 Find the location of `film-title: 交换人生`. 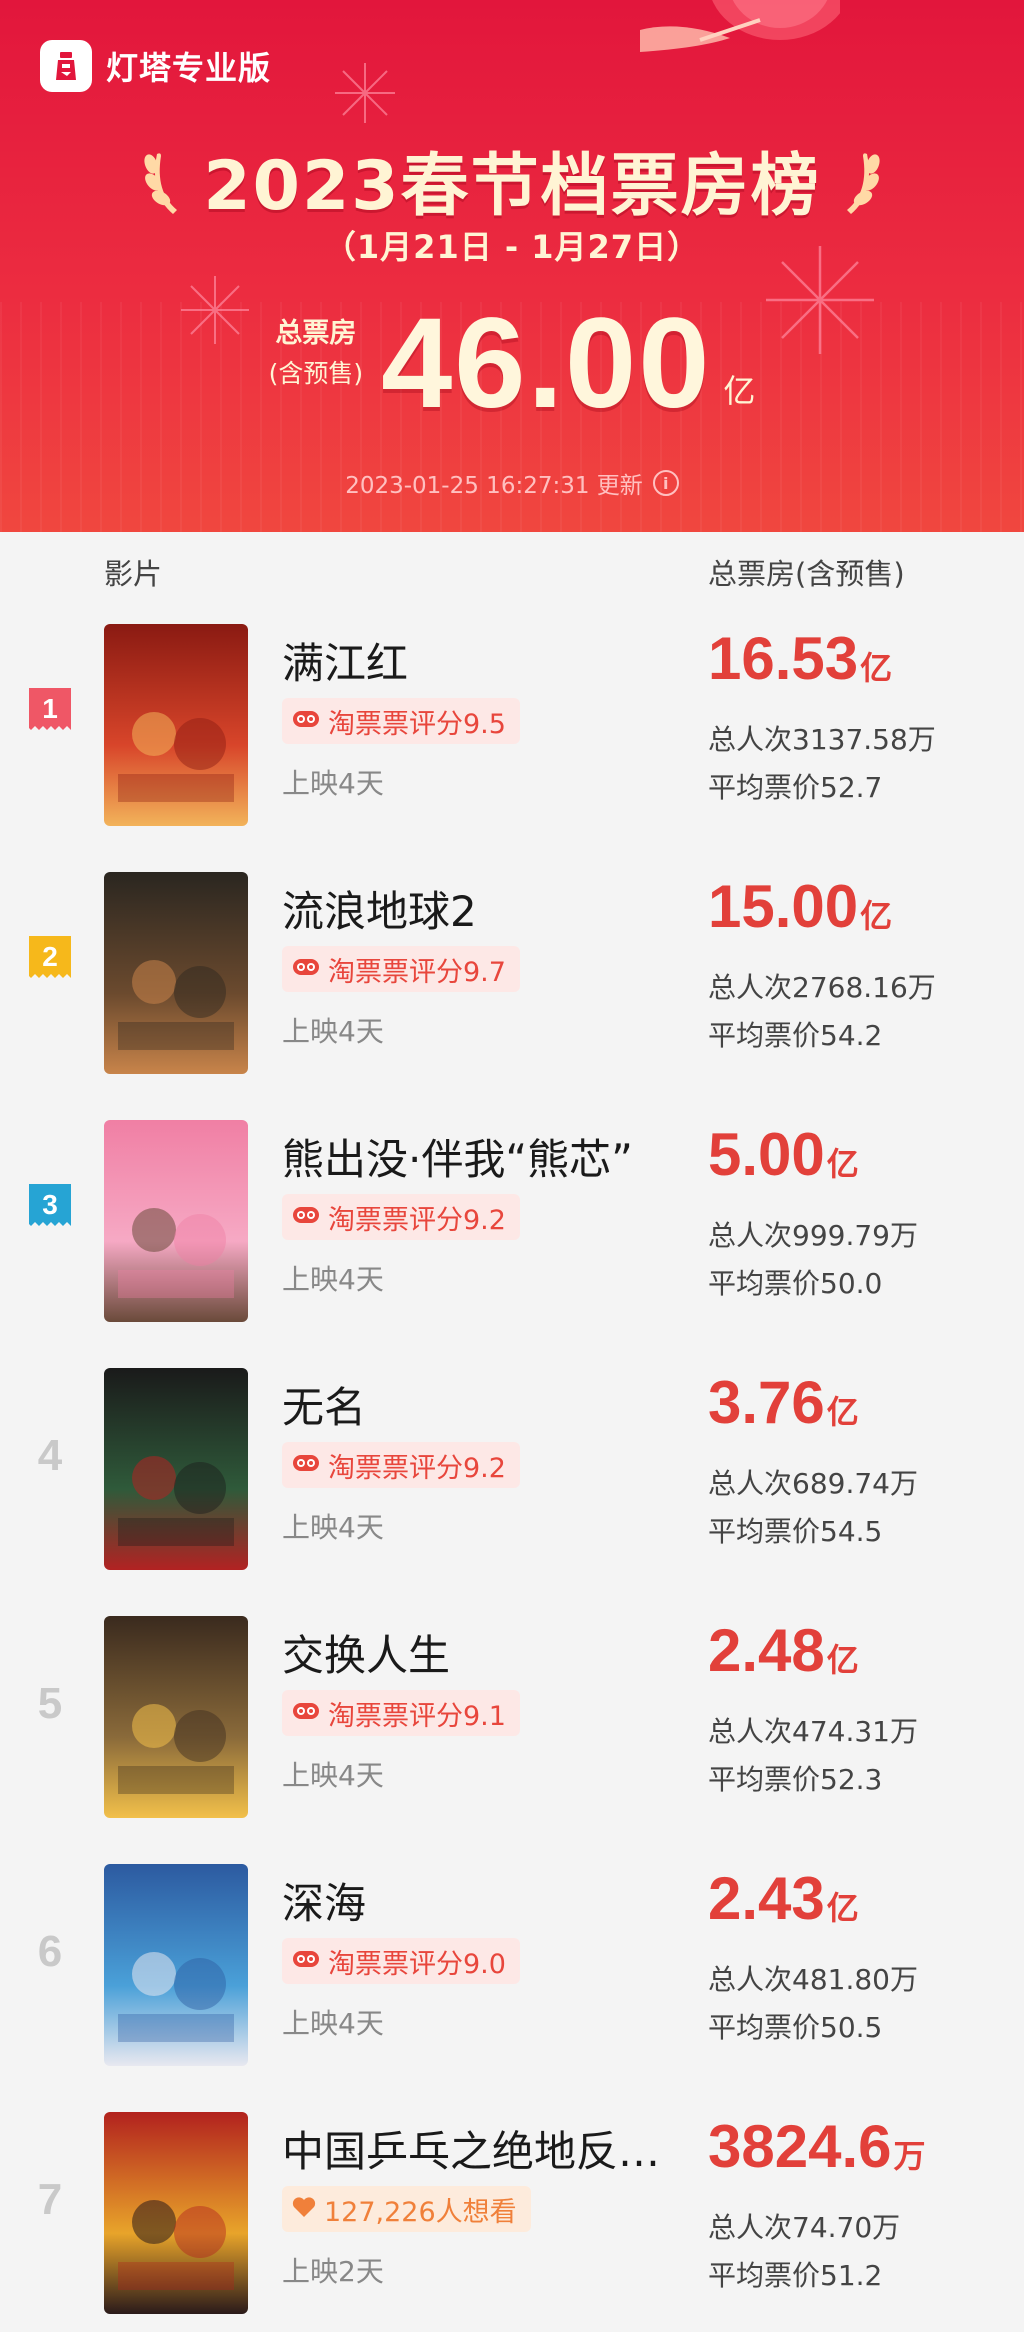

film-title: 交换人生 is located at coordinates (366, 1652).